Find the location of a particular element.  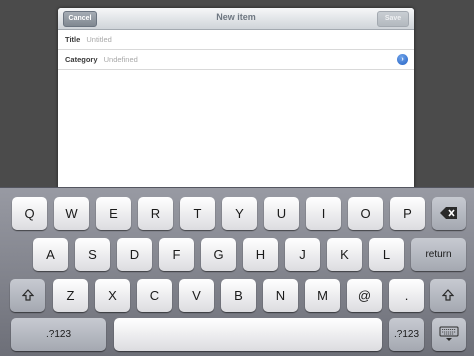

key-k: K is located at coordinates (344, 254).